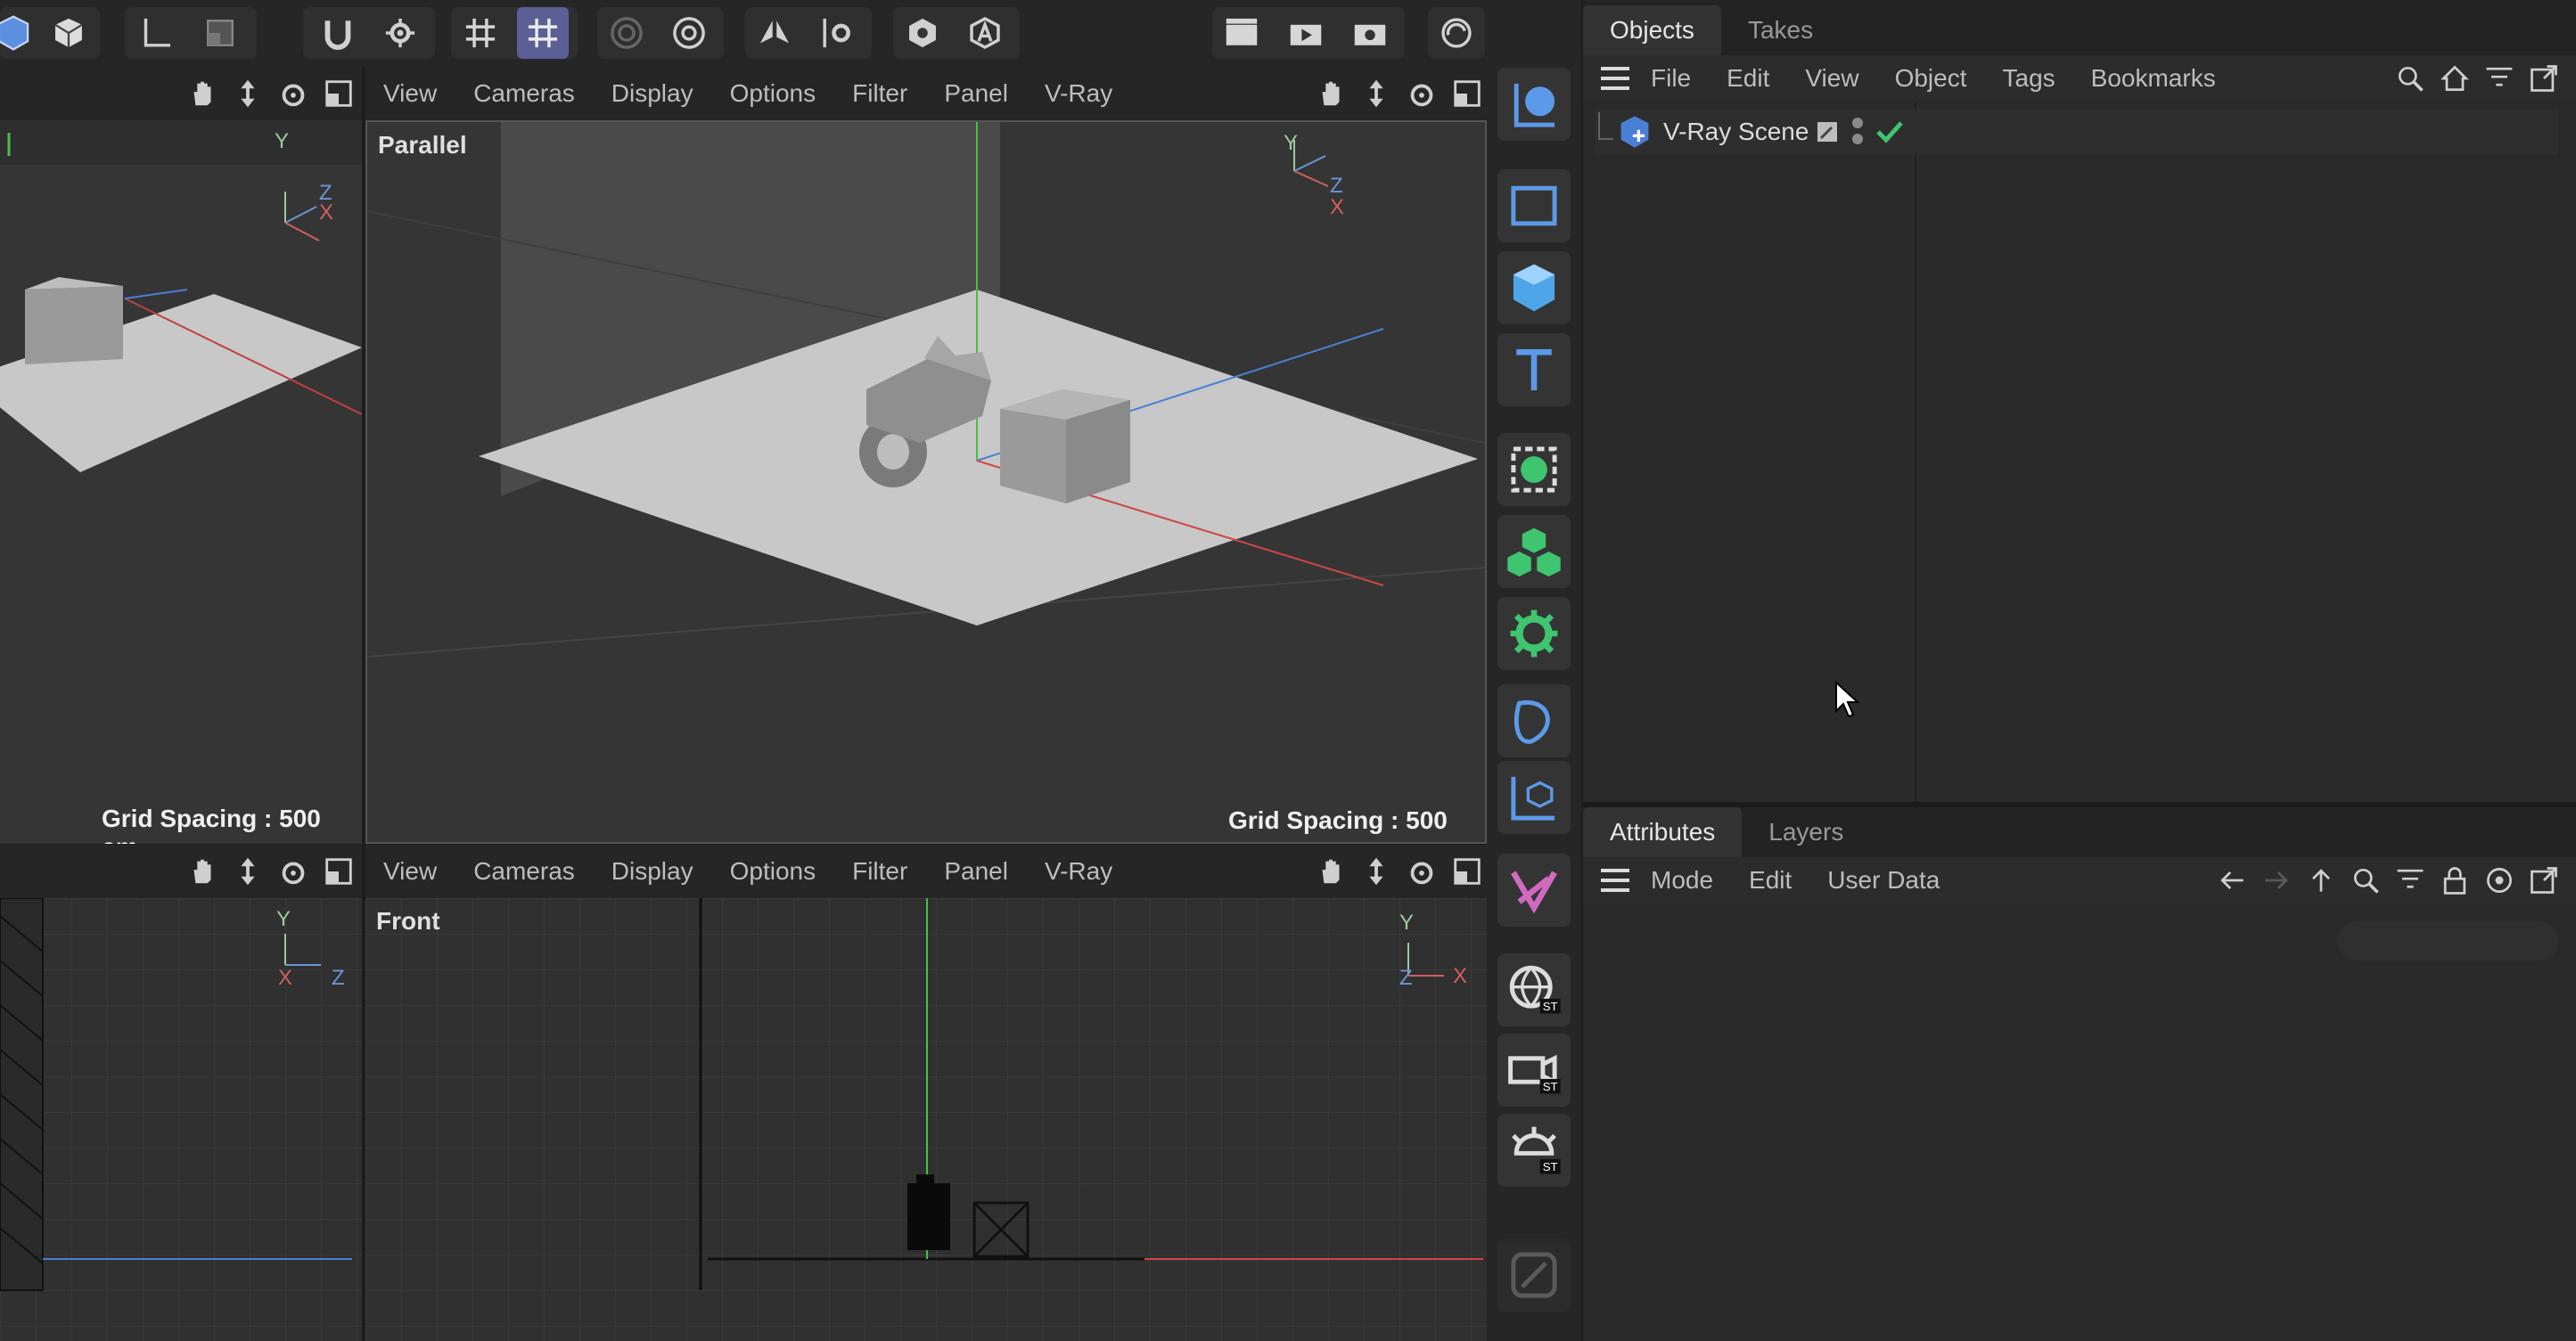 This screenshot has width=2576, height=1341. What do you see at coordinates (689, 33) in the screenshot?
I see `soft-settings-icon` at bounding box center [689, 33].